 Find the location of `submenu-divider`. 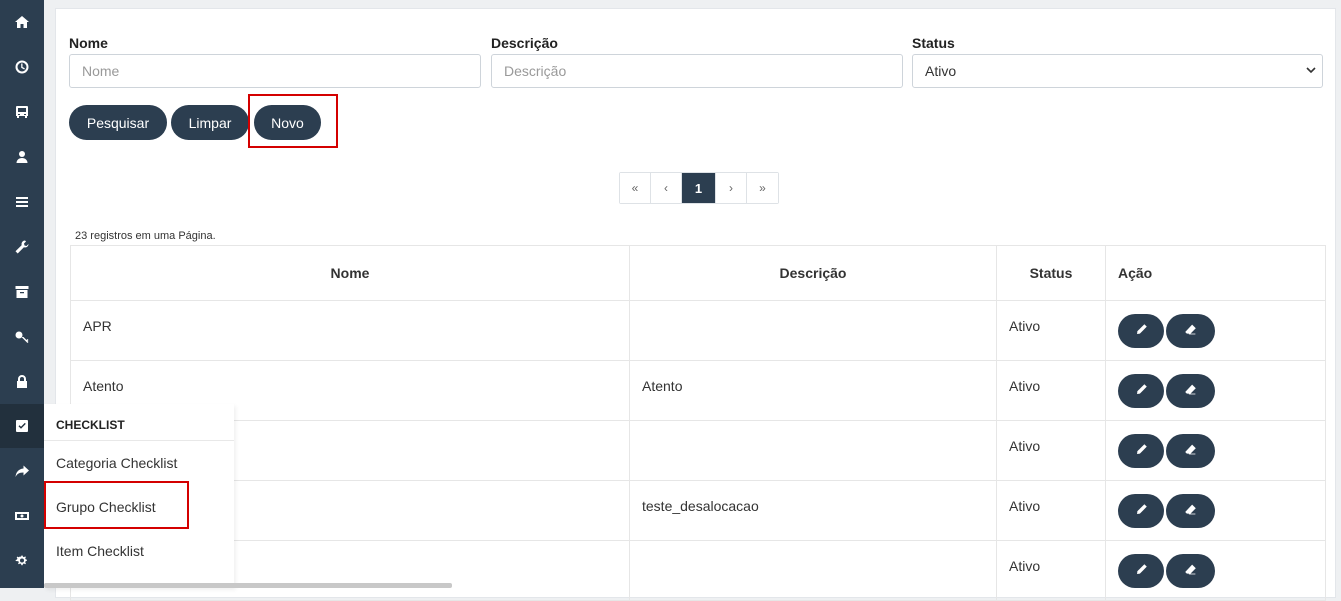

submenu-divider is located at coordinates (139, 440).